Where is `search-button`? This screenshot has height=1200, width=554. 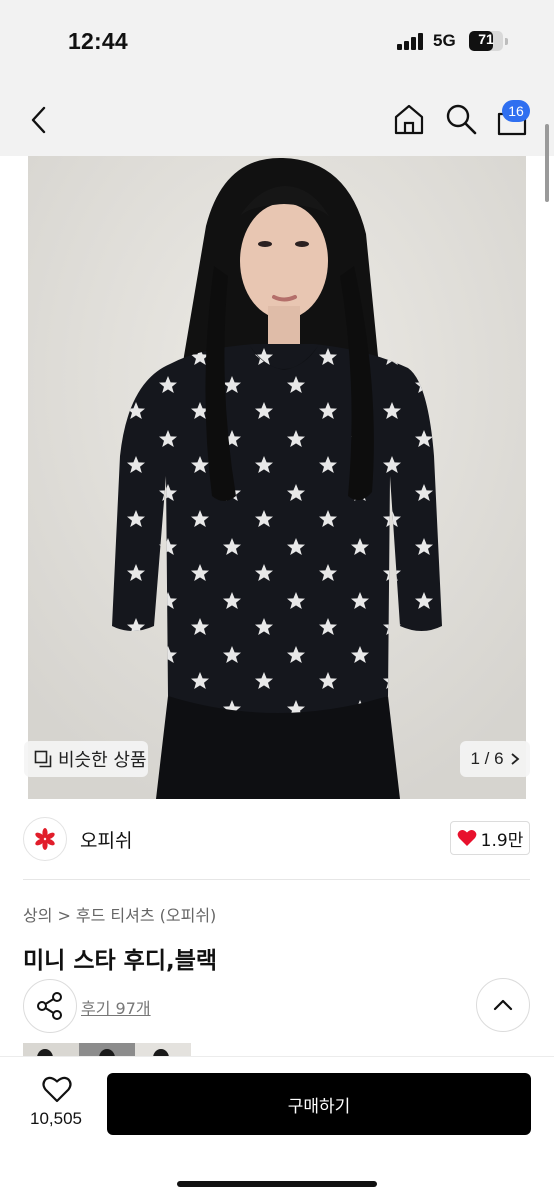 search-button is located at coordinates (461, 119).